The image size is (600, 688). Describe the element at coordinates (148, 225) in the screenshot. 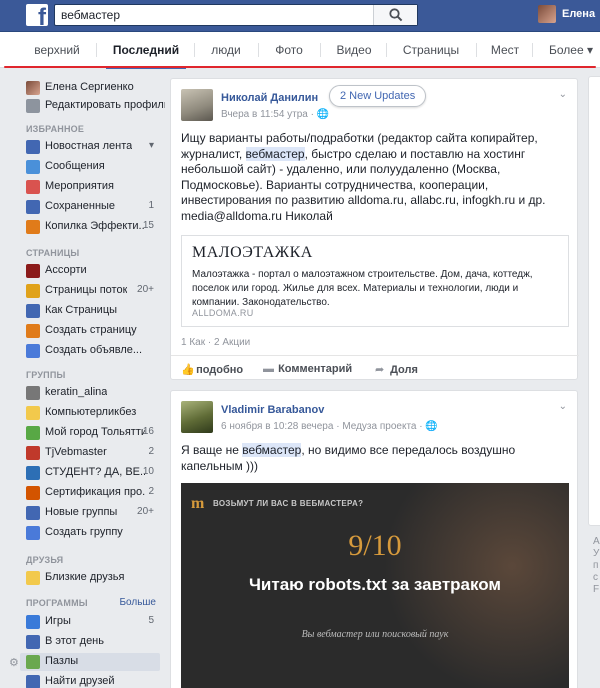

I see `sidebar-item-count: 15` at that location.